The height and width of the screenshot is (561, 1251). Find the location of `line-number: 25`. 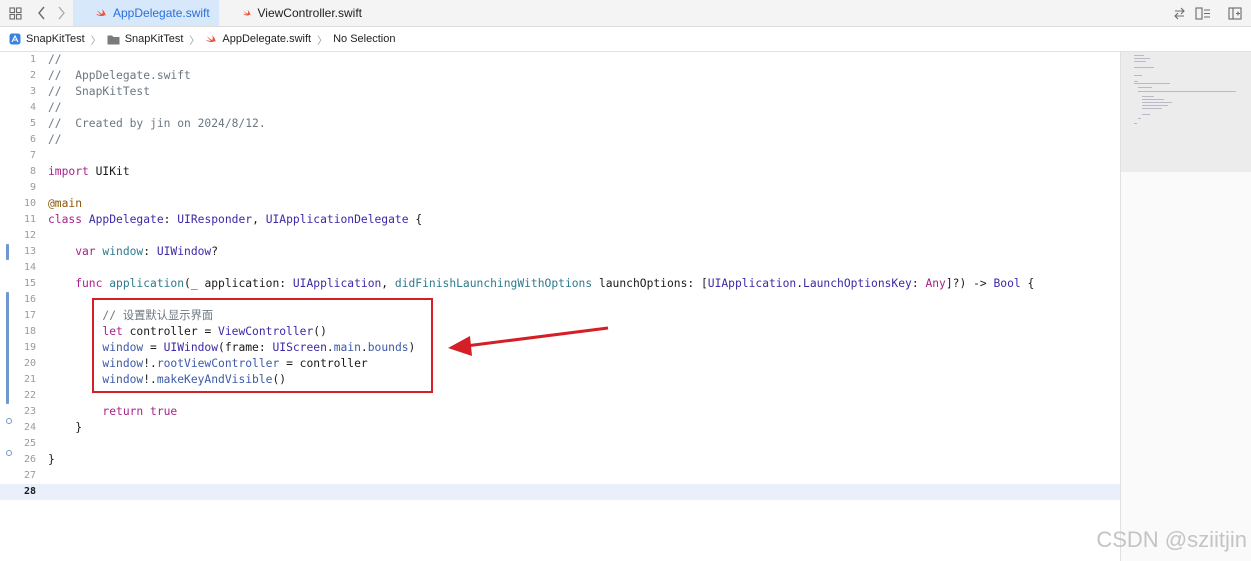

line-number: 25 is located at coordinates (29, 443).